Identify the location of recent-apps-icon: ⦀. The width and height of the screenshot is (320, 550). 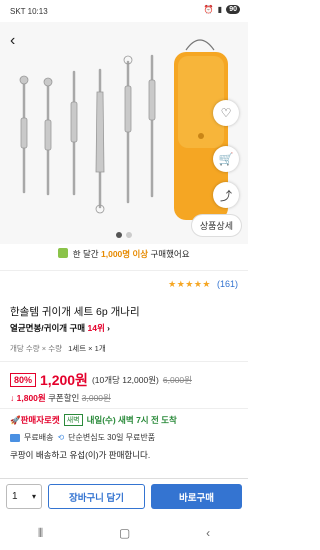
(40, 533).